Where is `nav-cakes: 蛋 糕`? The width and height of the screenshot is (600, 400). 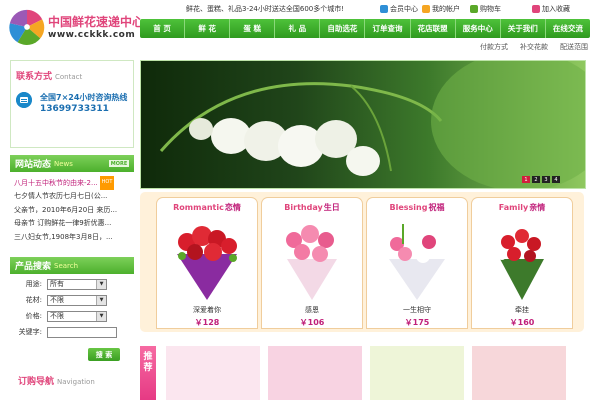
nav-cakes: 蛋 糕 is located at coordinates (253, 28).